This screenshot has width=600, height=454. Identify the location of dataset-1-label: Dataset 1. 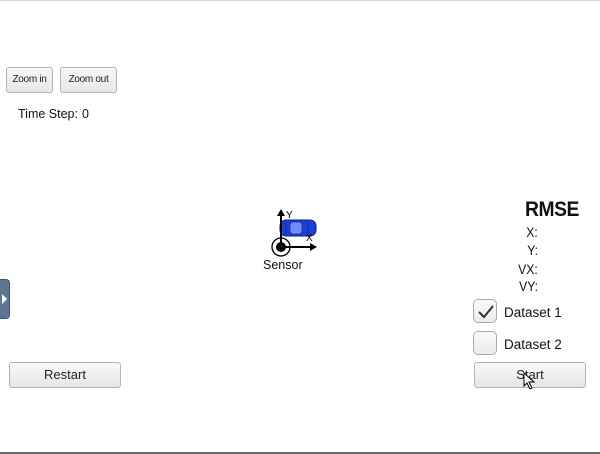
(533, 312).